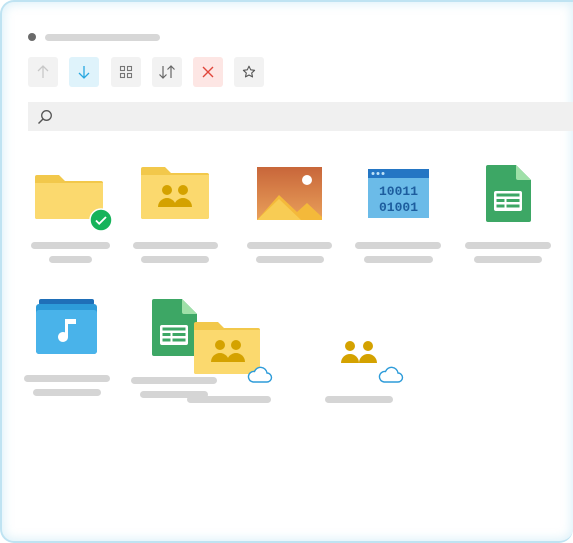 This screenshot has height=543, width=573. I want to click on grid-view-button, so click(126, 72).